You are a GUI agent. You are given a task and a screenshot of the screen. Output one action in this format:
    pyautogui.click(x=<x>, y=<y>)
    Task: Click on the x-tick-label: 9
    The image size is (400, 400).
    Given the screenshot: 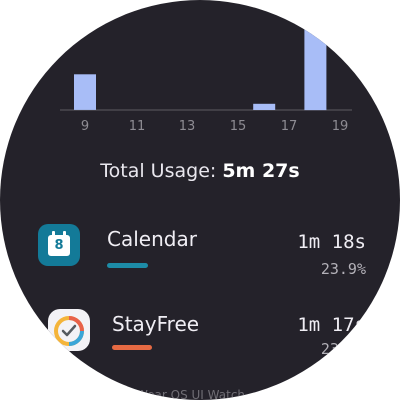 What is the action you would take?
    pyautogui.click(x=85, y=126)
    